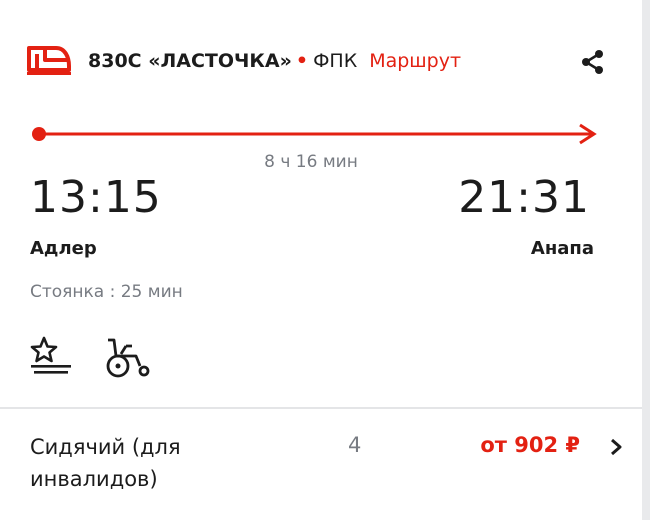  Describe the element at coordinates (530, 445) in the screenshot. I see `seat-price: от 902 ₽` at that location.